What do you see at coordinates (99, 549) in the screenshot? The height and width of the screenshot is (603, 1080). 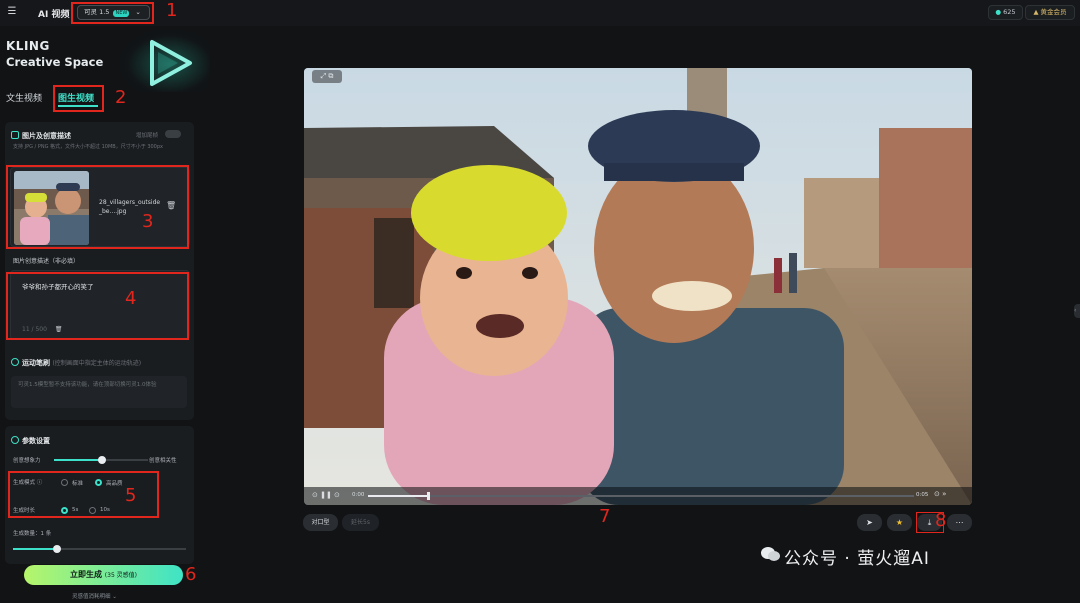 I see `count-slider` at bounding box center [99, 549].